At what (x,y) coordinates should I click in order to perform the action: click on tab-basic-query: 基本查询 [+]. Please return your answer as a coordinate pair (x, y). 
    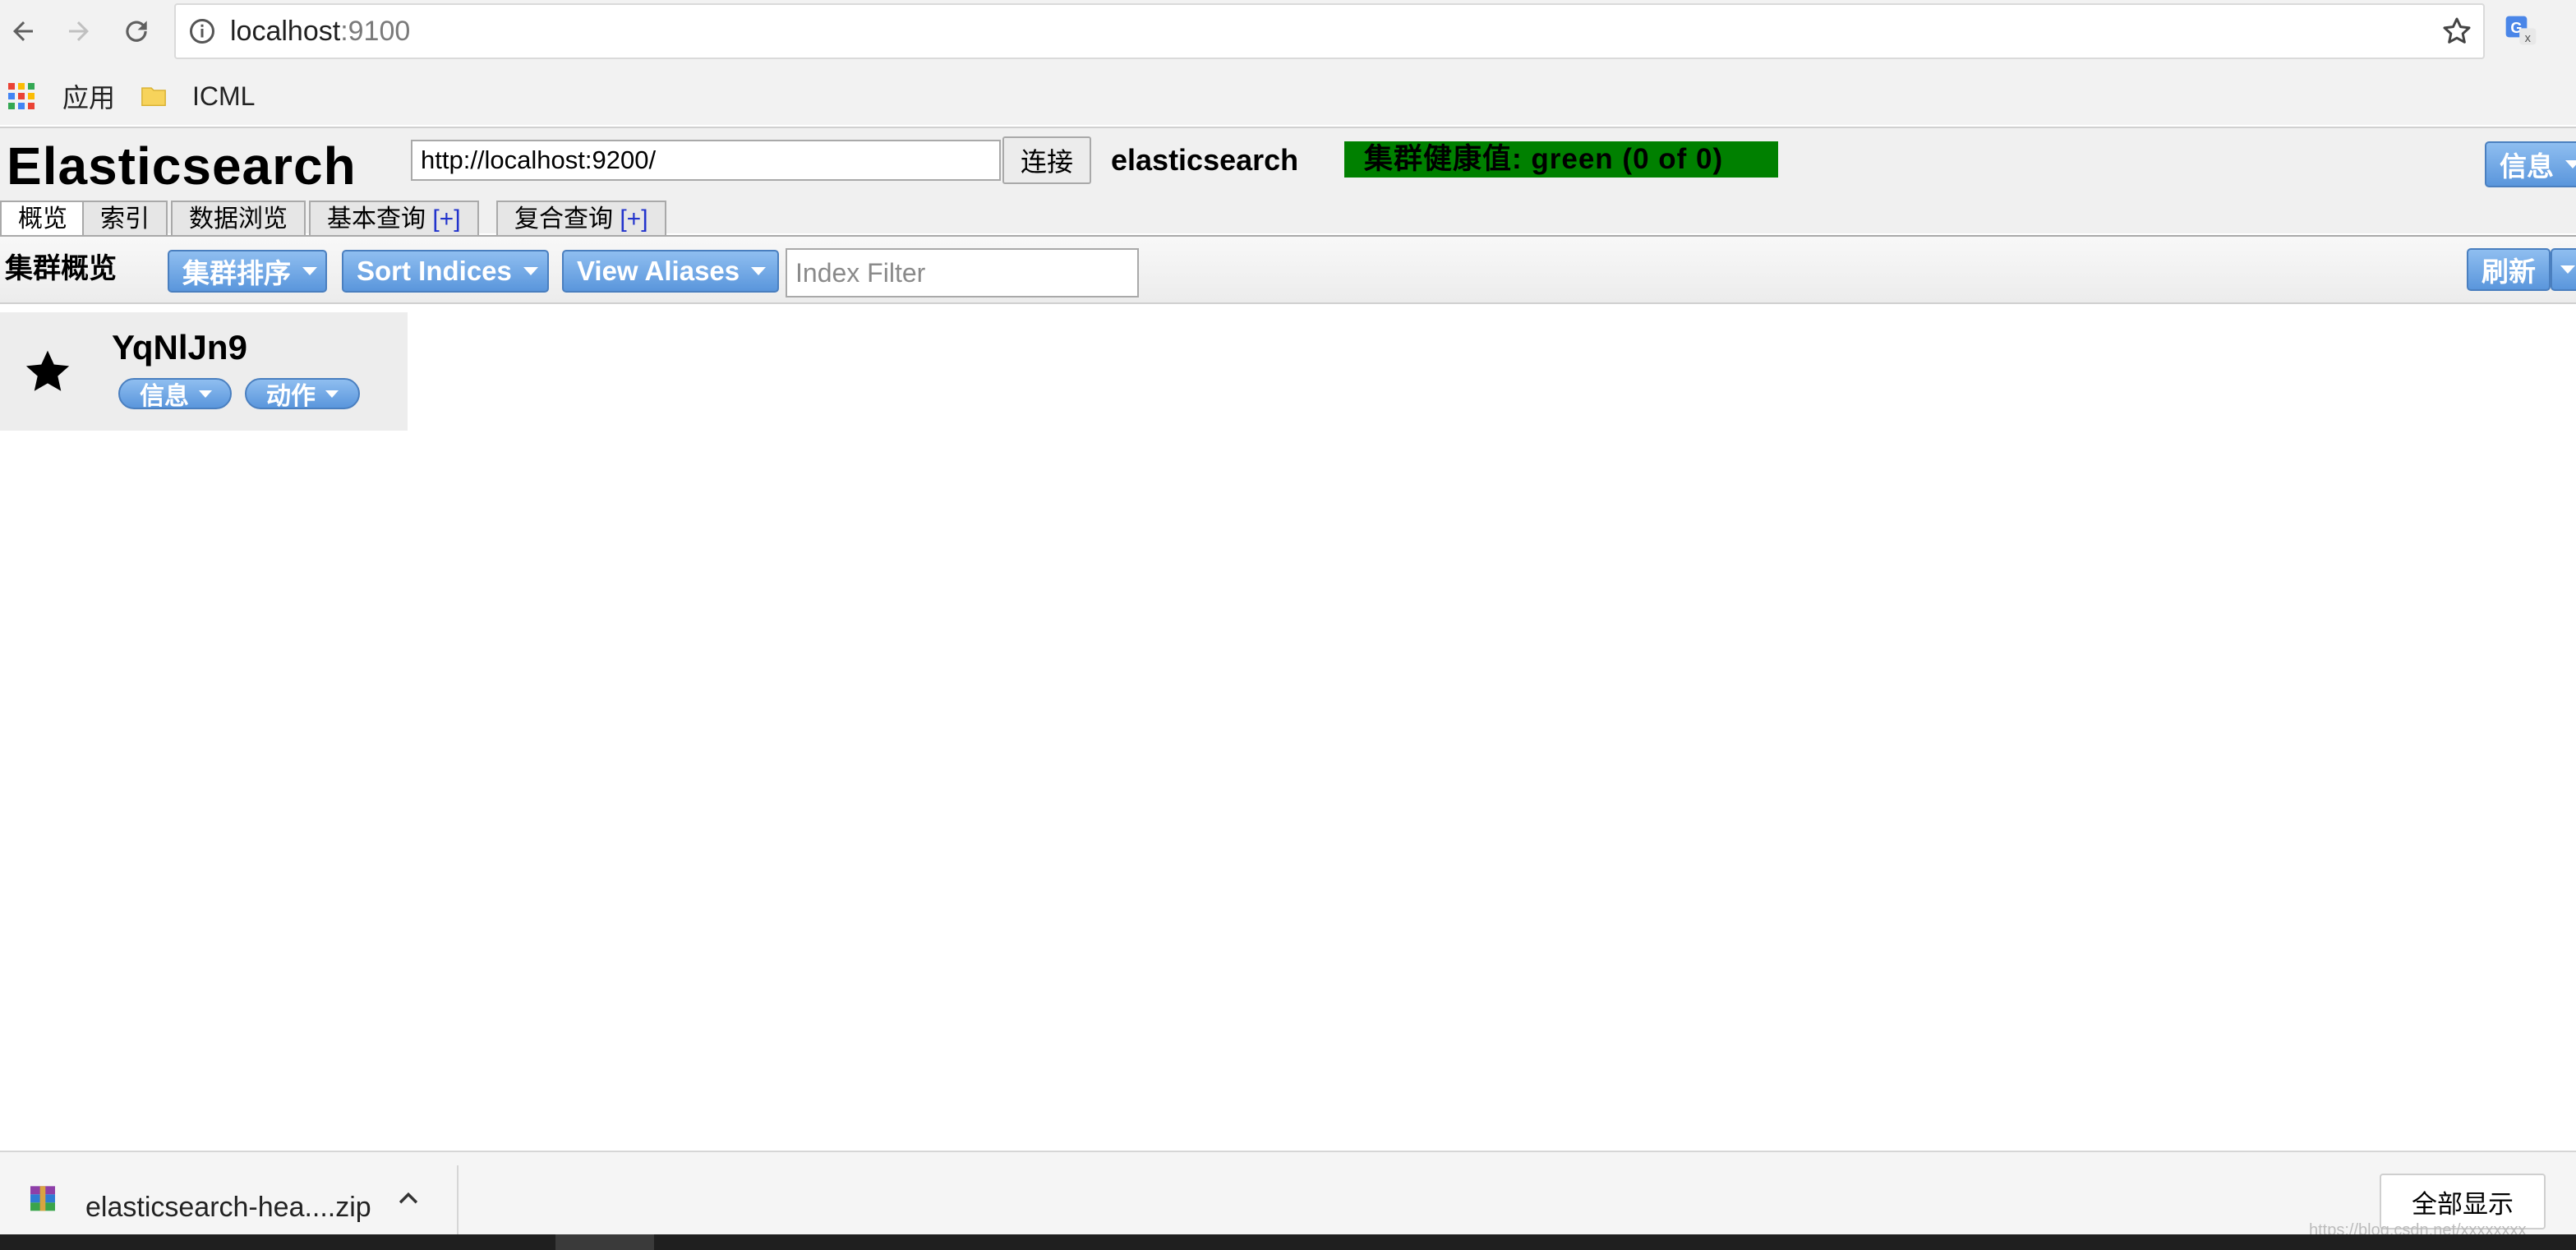
    Looking at the image, I should click on (394, 219).